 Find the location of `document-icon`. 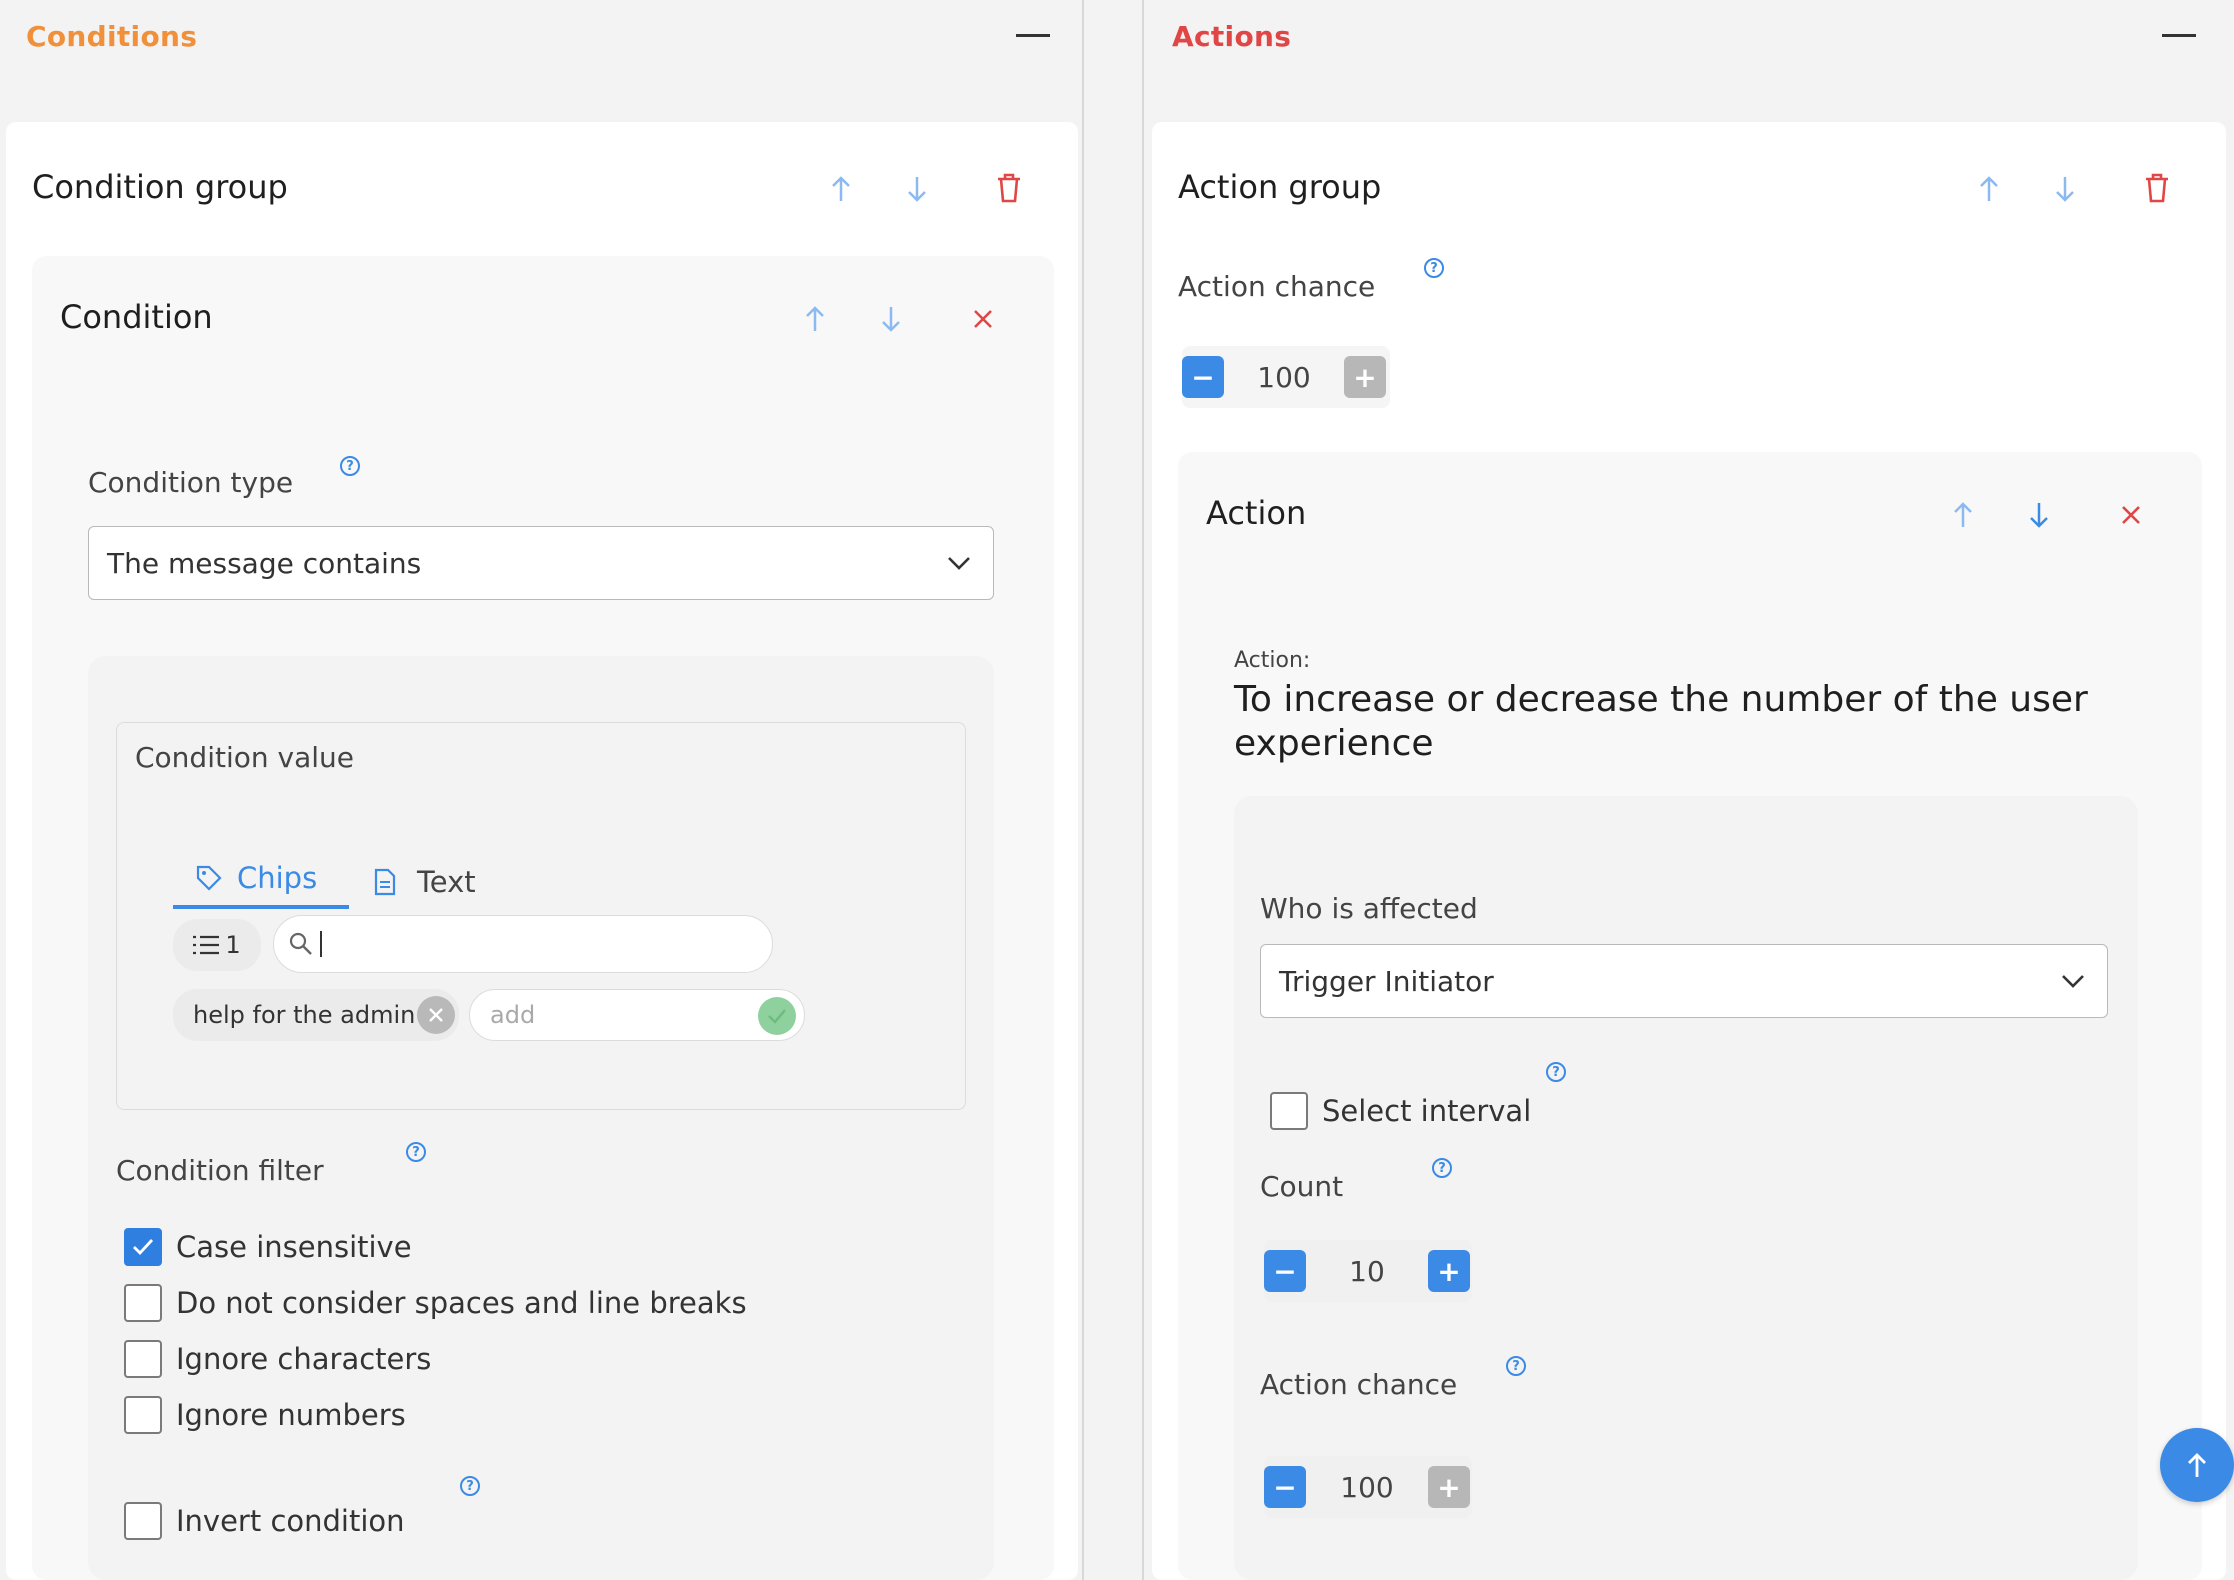

document-icon is located at coordinates (385, 882).